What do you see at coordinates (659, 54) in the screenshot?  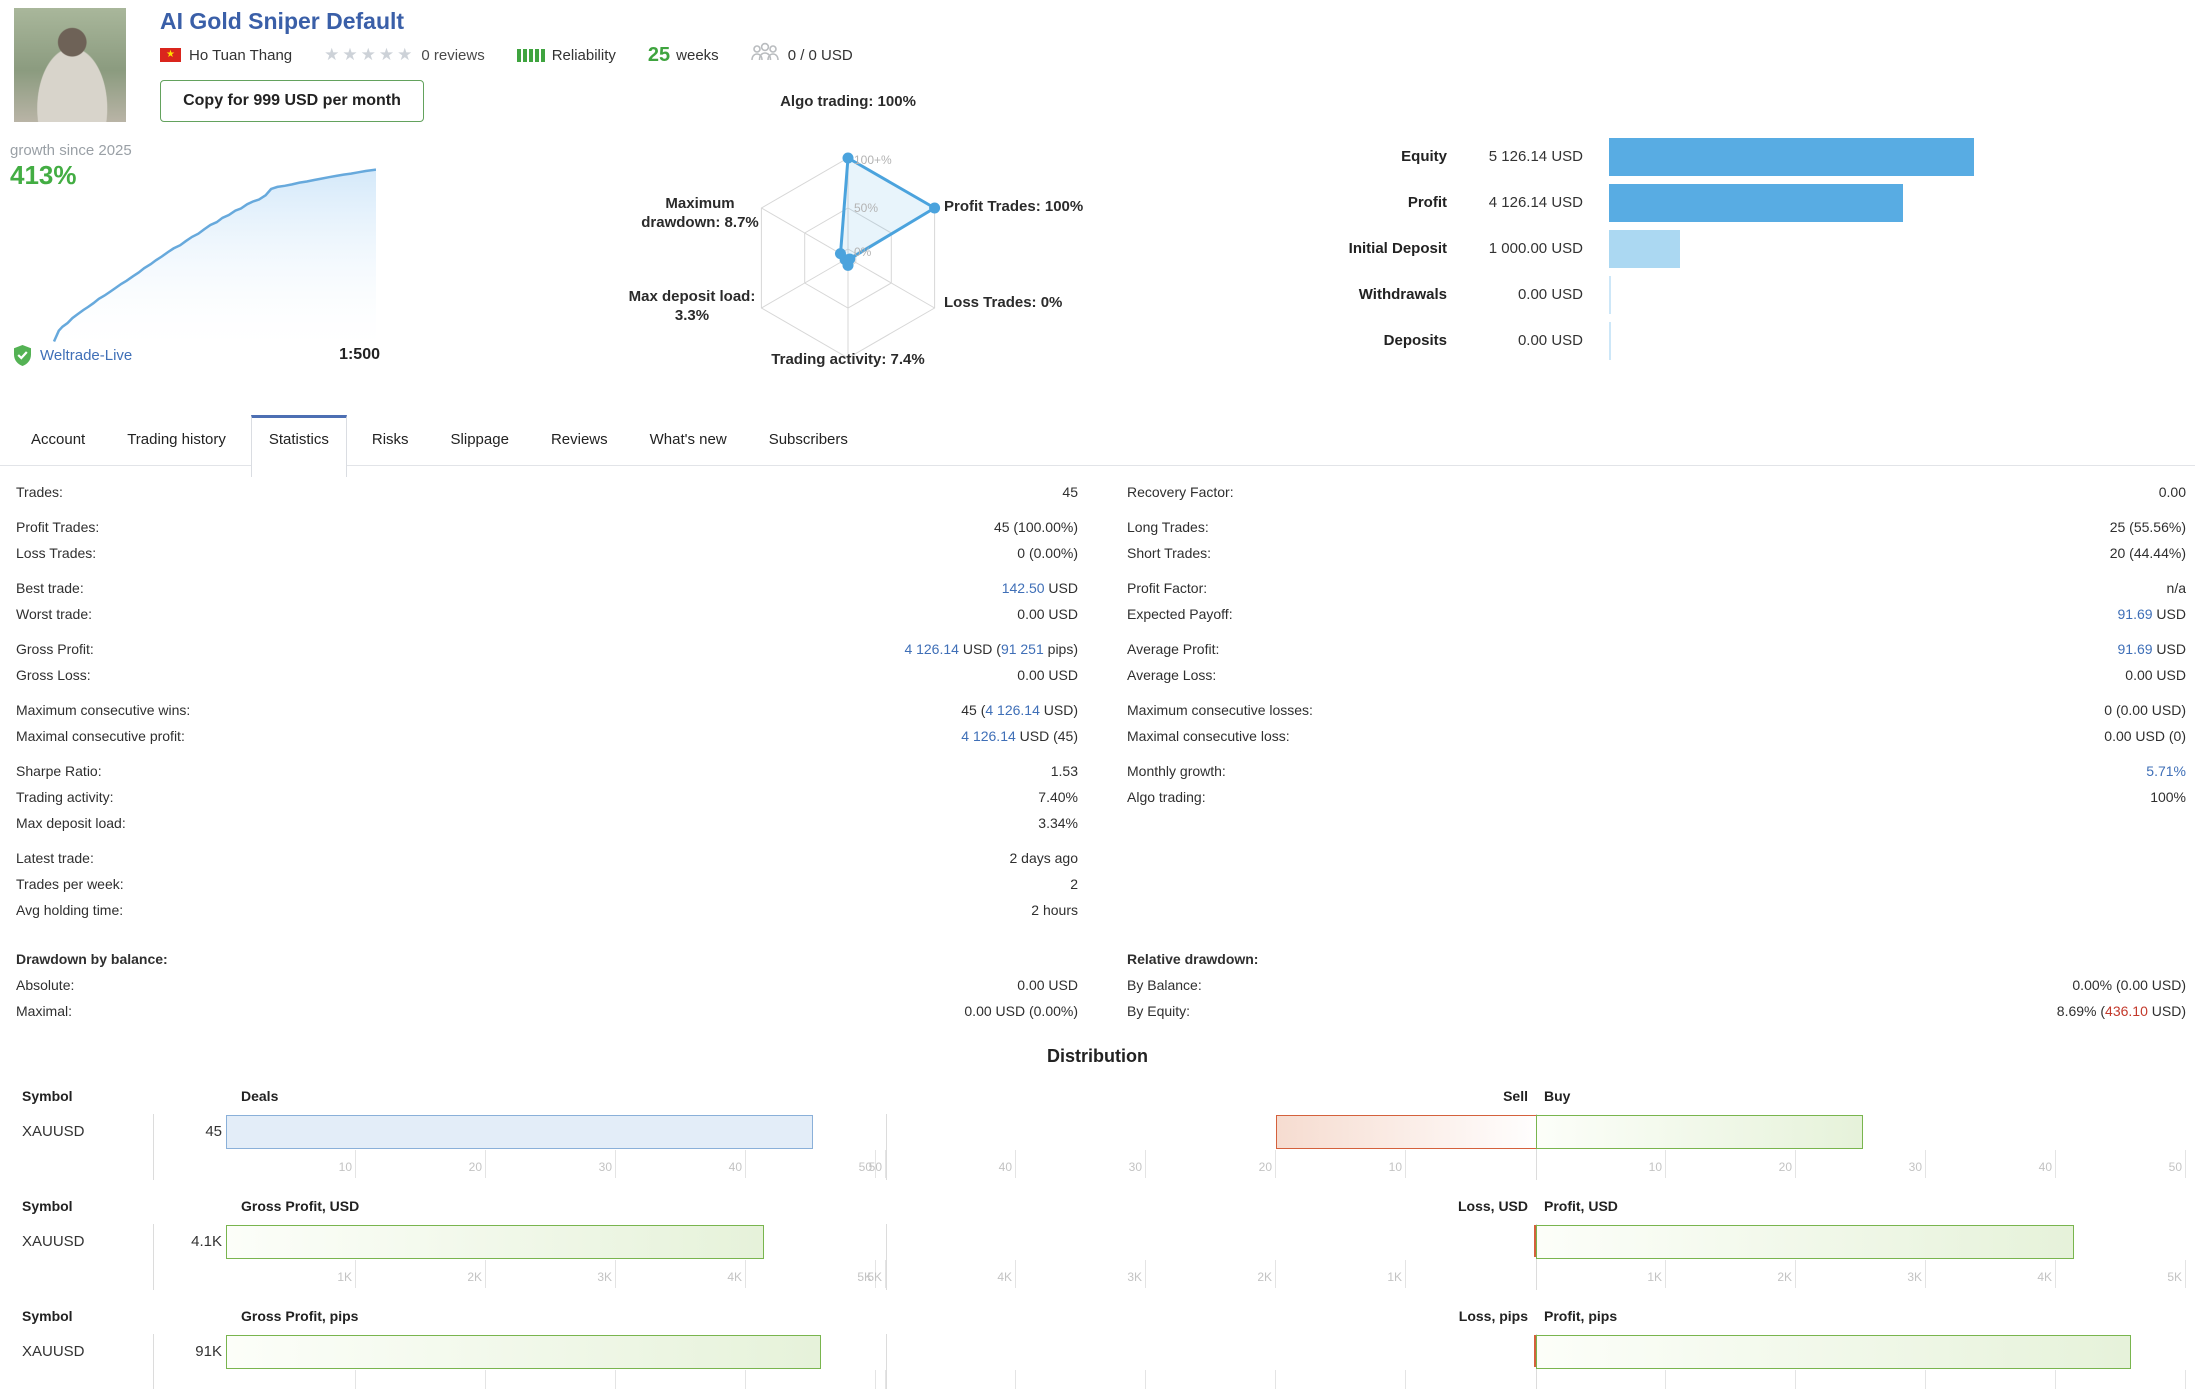 I see `weeks-value: 25` at bounding box center [659, 54].